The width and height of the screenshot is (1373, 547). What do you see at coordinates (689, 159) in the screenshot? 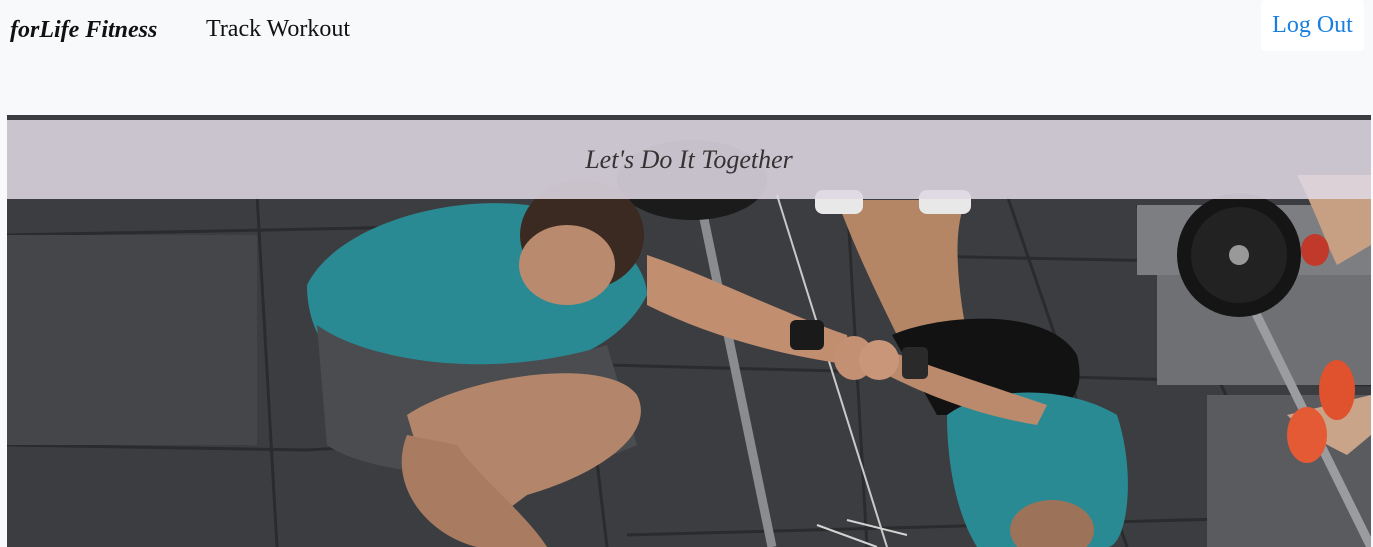
I see `hero-title: Let's Do It Together` at bounding box center [689, 159].